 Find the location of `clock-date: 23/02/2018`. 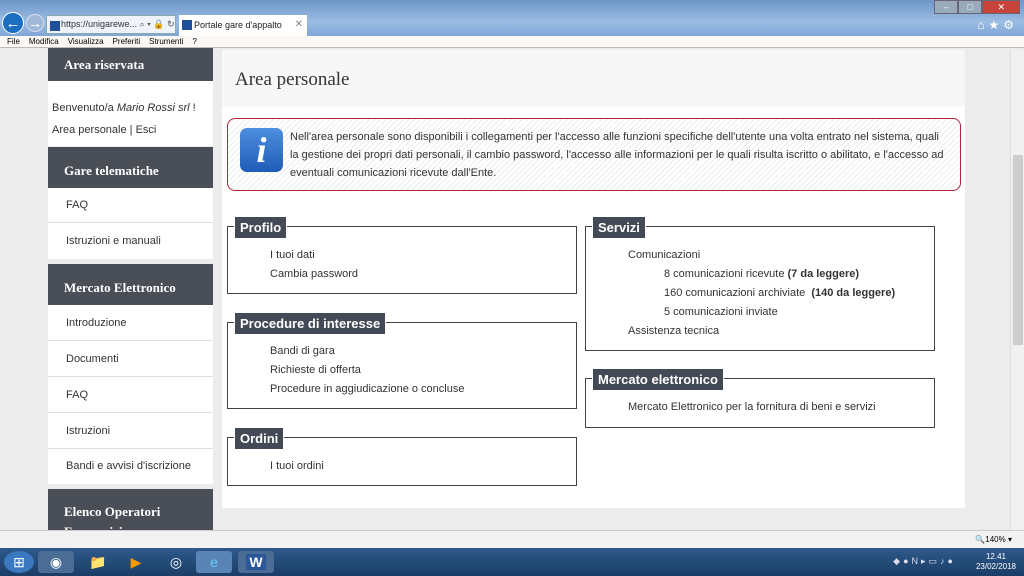

clock-date: 23/02/2018 is located at coordinates (995, 566).